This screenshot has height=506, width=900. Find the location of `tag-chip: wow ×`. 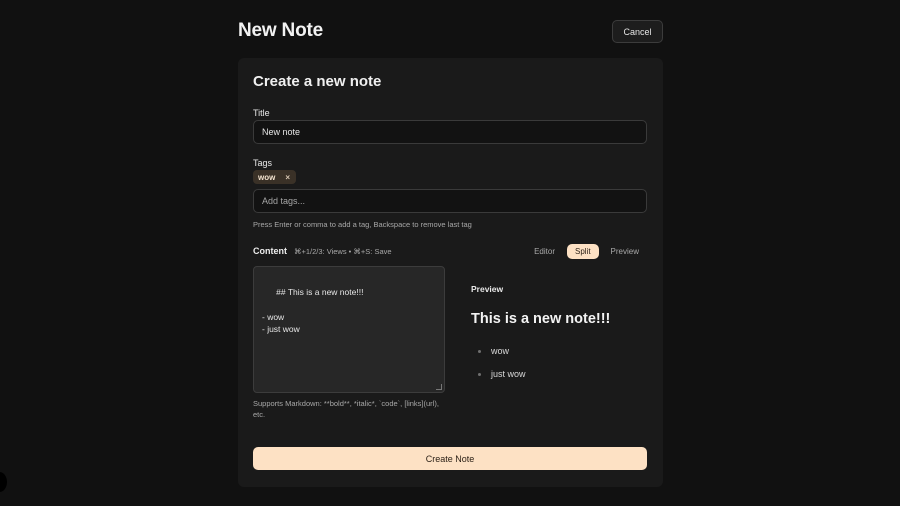

tag-chip: wow × is located at coordinates (274, 177).